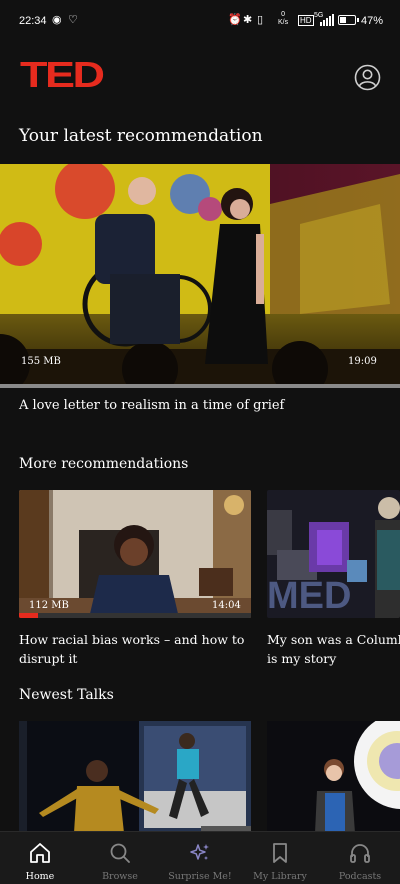 This screenshot has width=400, height=884. What do you see at coordinates (200, 22) in the screenshot?
I see `status-bar: 22:34 ◉ ♡ ⏰ ✱ ▯ 0 K/s HD 5G 47%` at bounding box center [200, 22].